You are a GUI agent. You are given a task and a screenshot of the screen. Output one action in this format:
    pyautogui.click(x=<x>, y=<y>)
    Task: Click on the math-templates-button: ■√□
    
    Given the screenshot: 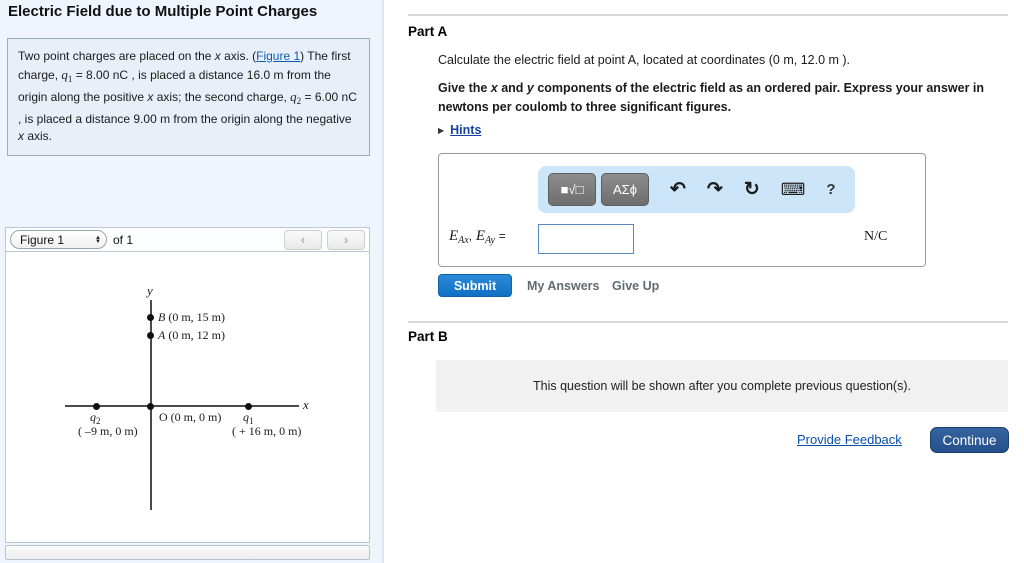 What is the action you would take?
    pyautogui.click(x=572, y=189)
    